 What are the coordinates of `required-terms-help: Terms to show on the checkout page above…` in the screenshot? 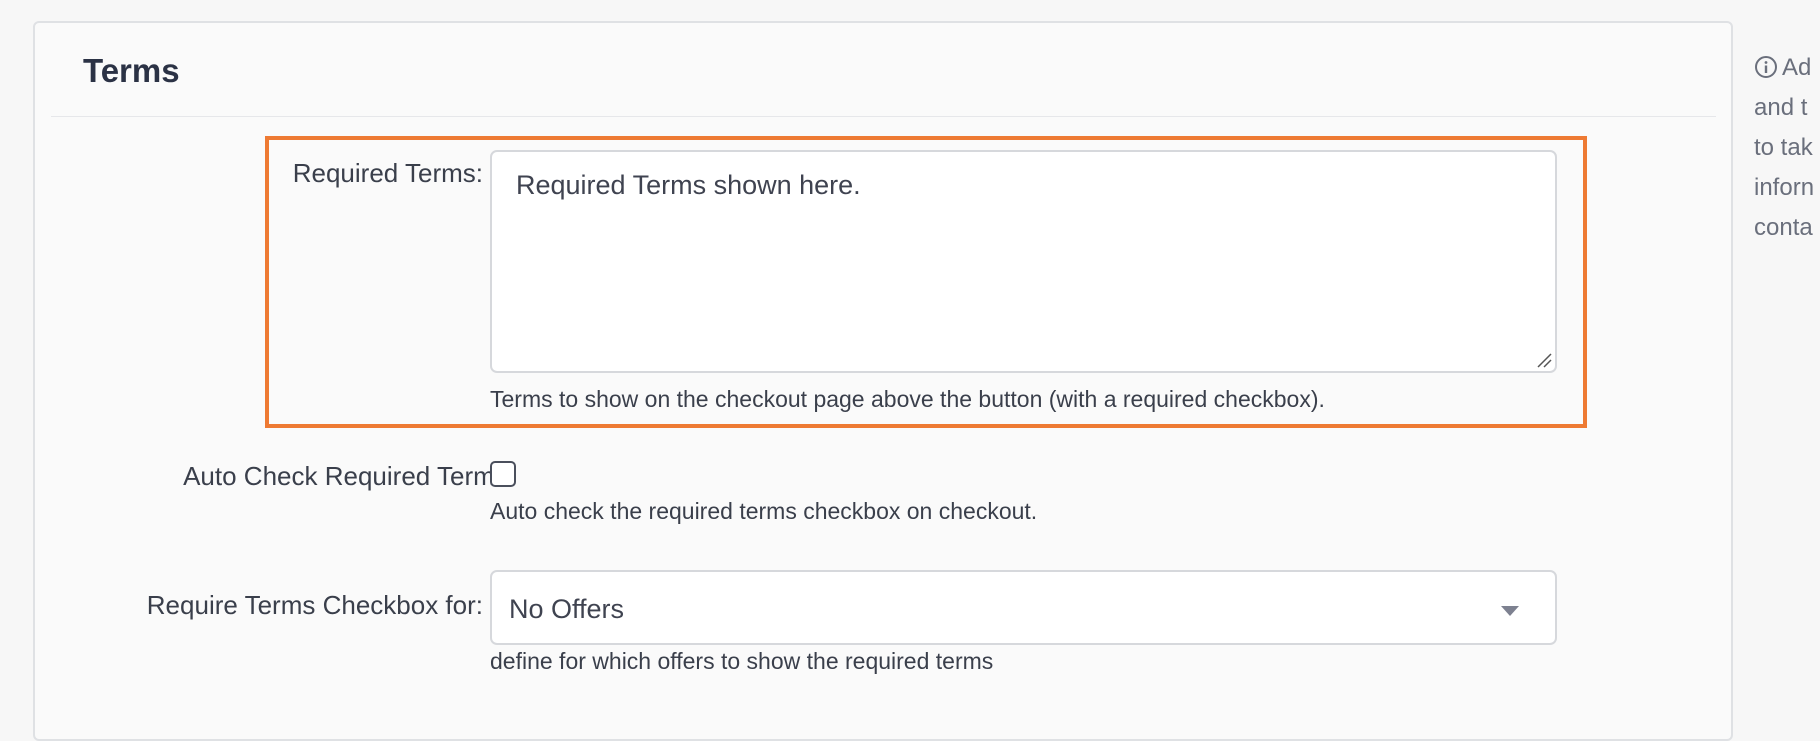 It's located at (907, 399).